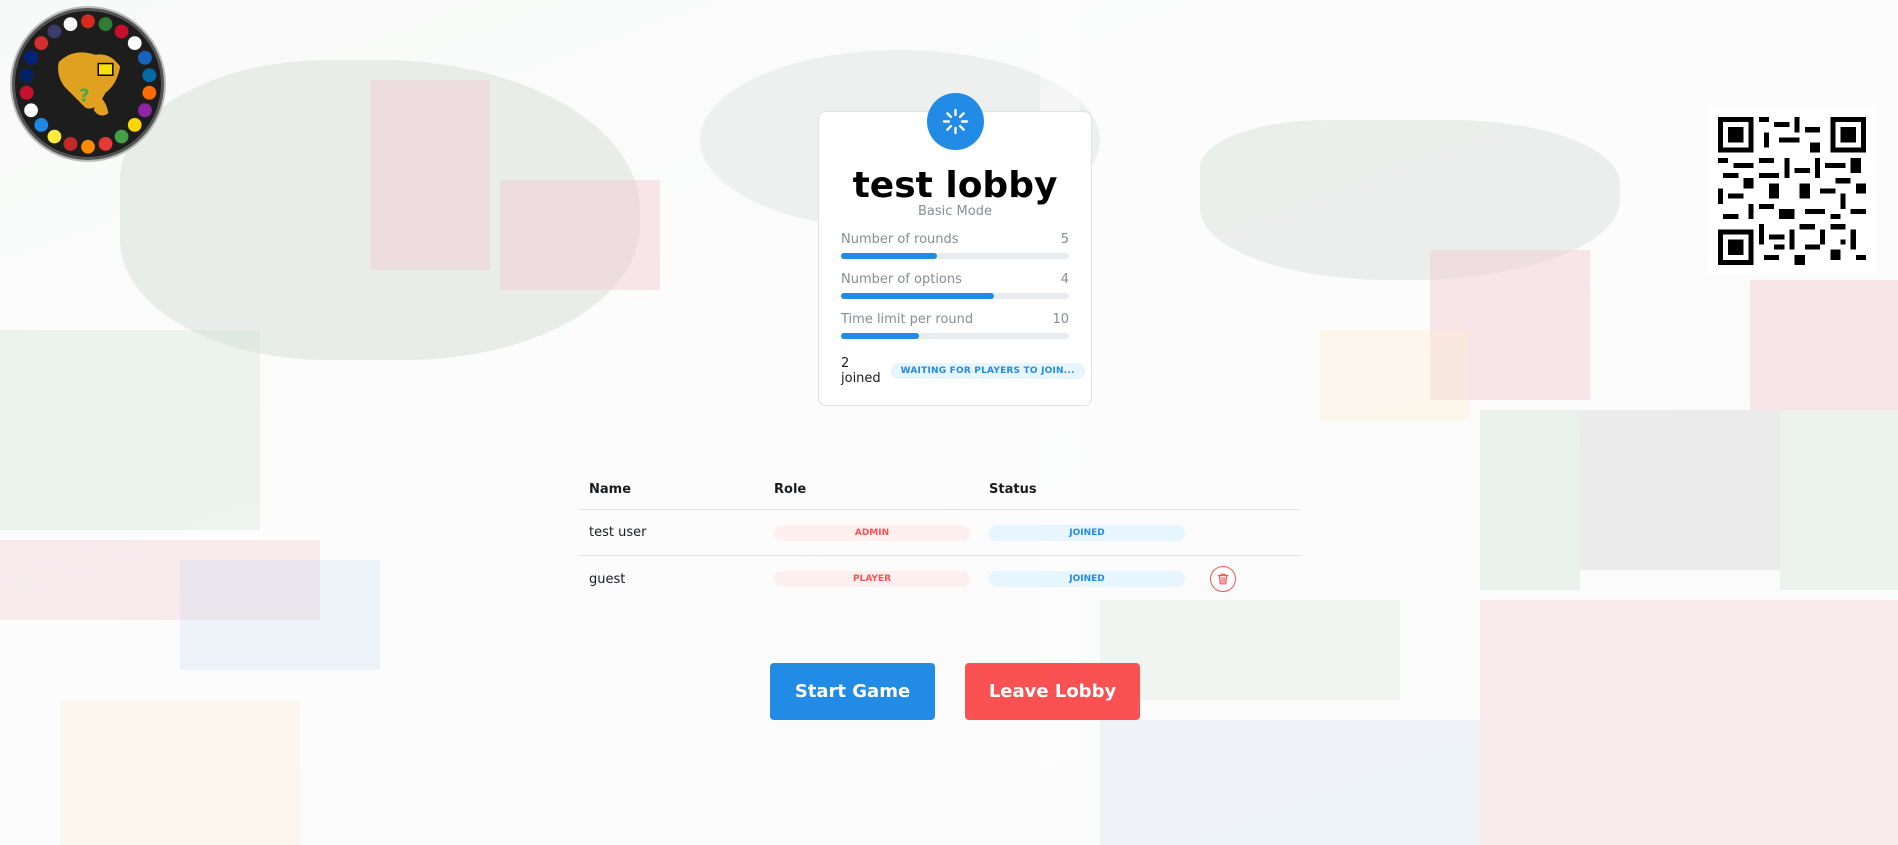 This screenshot has width=1898, height=845. What do you see at coordinates (907, 319) in the screenshot?
I see `stat-label: Time limit per round` at bounding box center [907, 319].